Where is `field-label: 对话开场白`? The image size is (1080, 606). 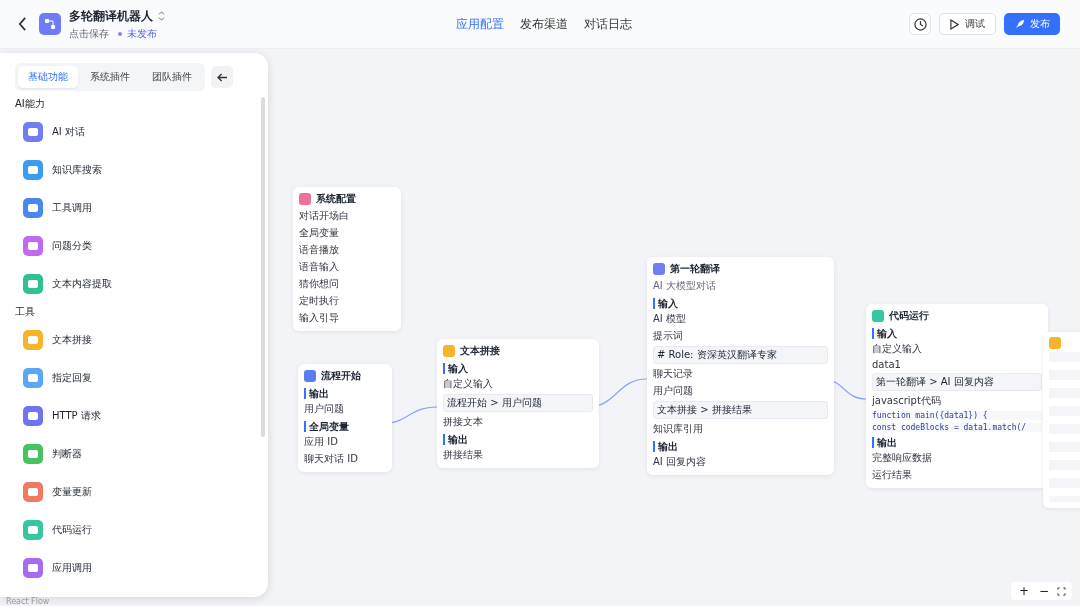 field-label: 对话开场白 is located at coordinates (324, 216).